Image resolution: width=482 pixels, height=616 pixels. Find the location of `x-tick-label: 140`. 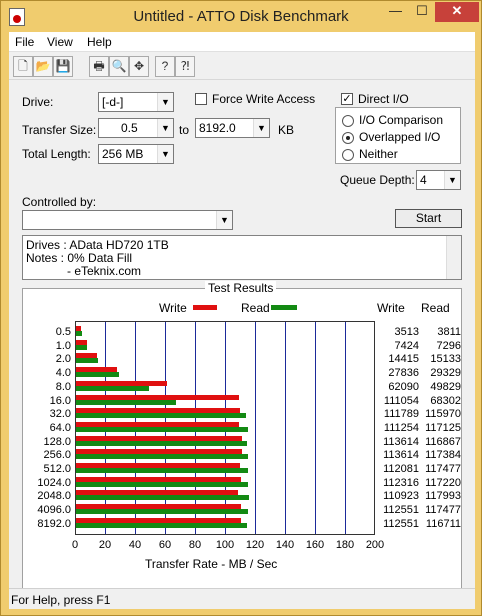

x-tick-label: 140 is located at coordinates (285, 545).